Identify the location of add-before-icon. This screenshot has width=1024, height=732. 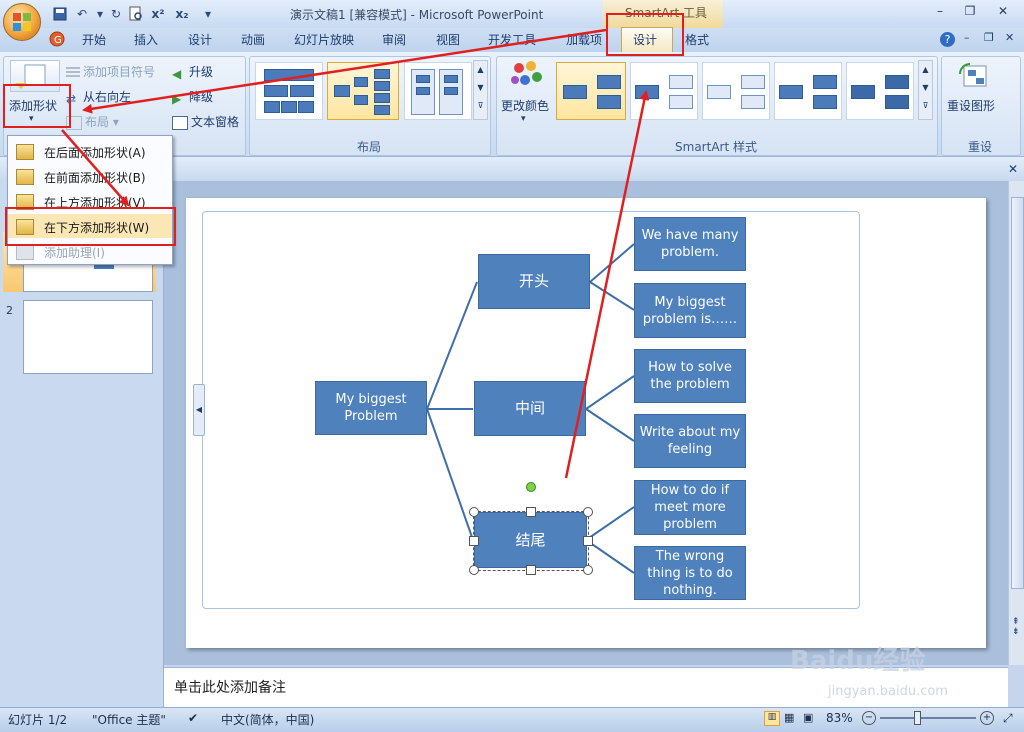
(25, 177).